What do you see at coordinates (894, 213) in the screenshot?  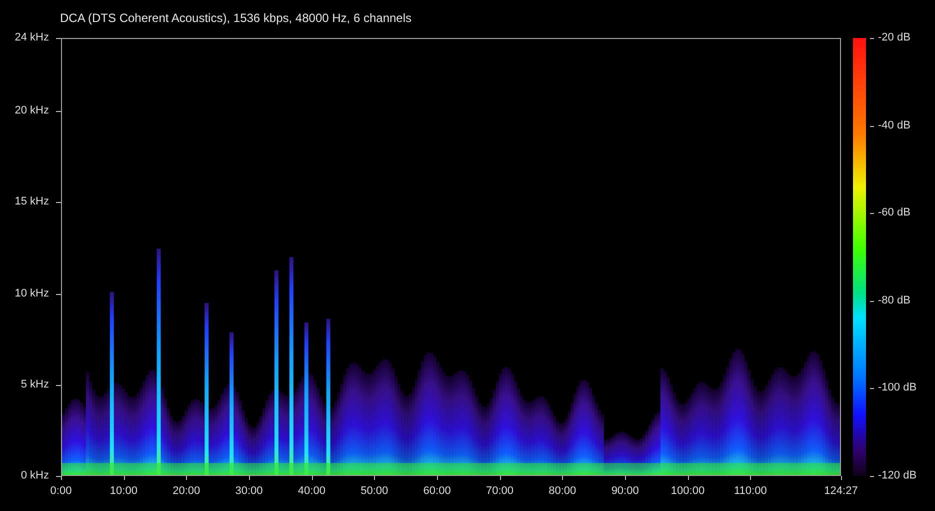 I see `color-scale-label: -60 dB` at bounding box center [894, 213].